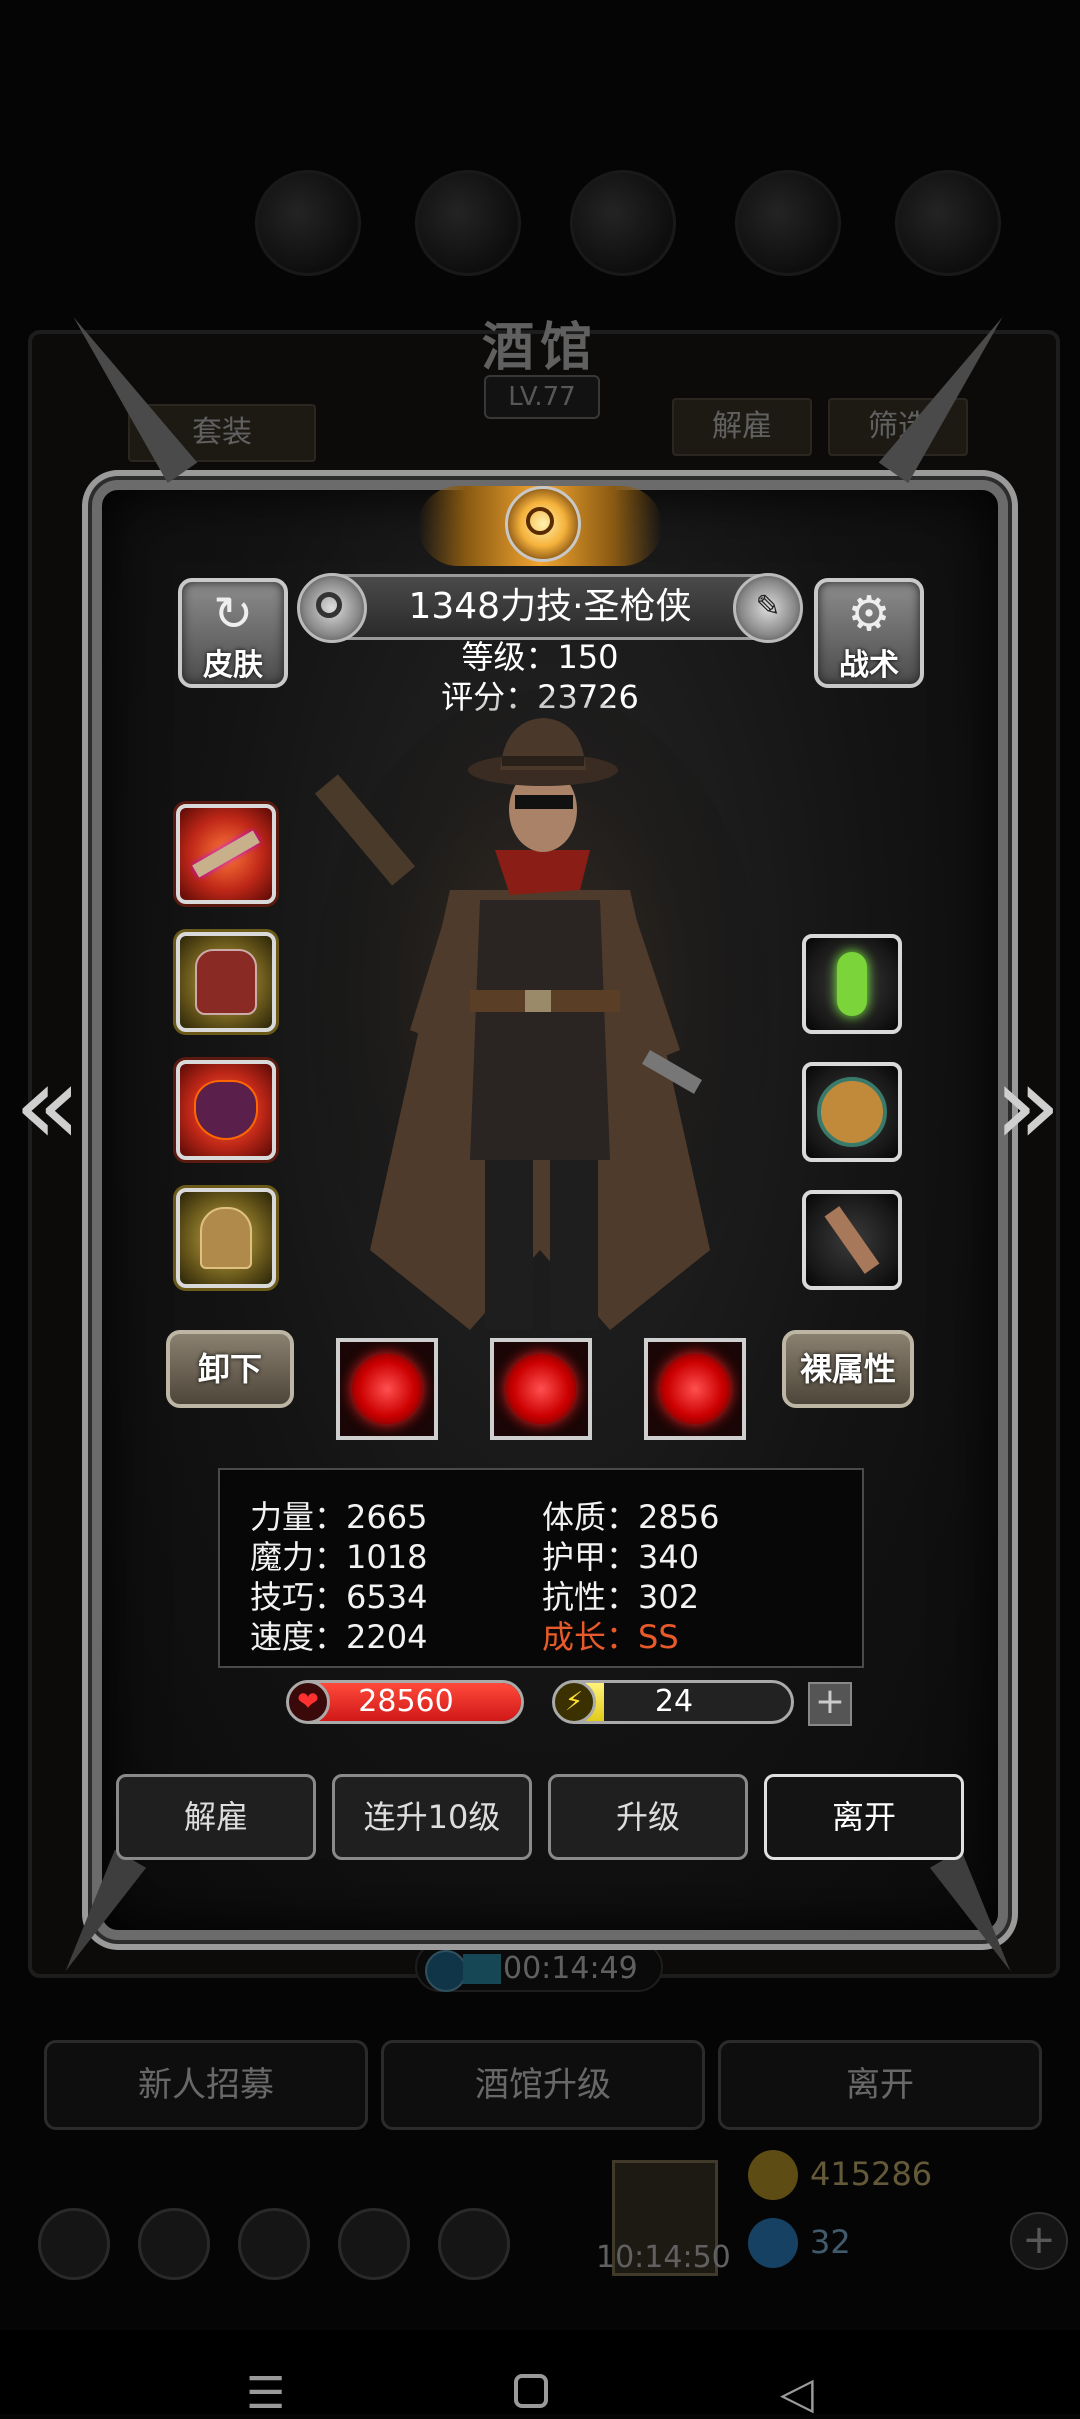 This screenshot has height=2419, width=1080. I want to click on tavern-timer: 00:14:49, so click(539, 1967).